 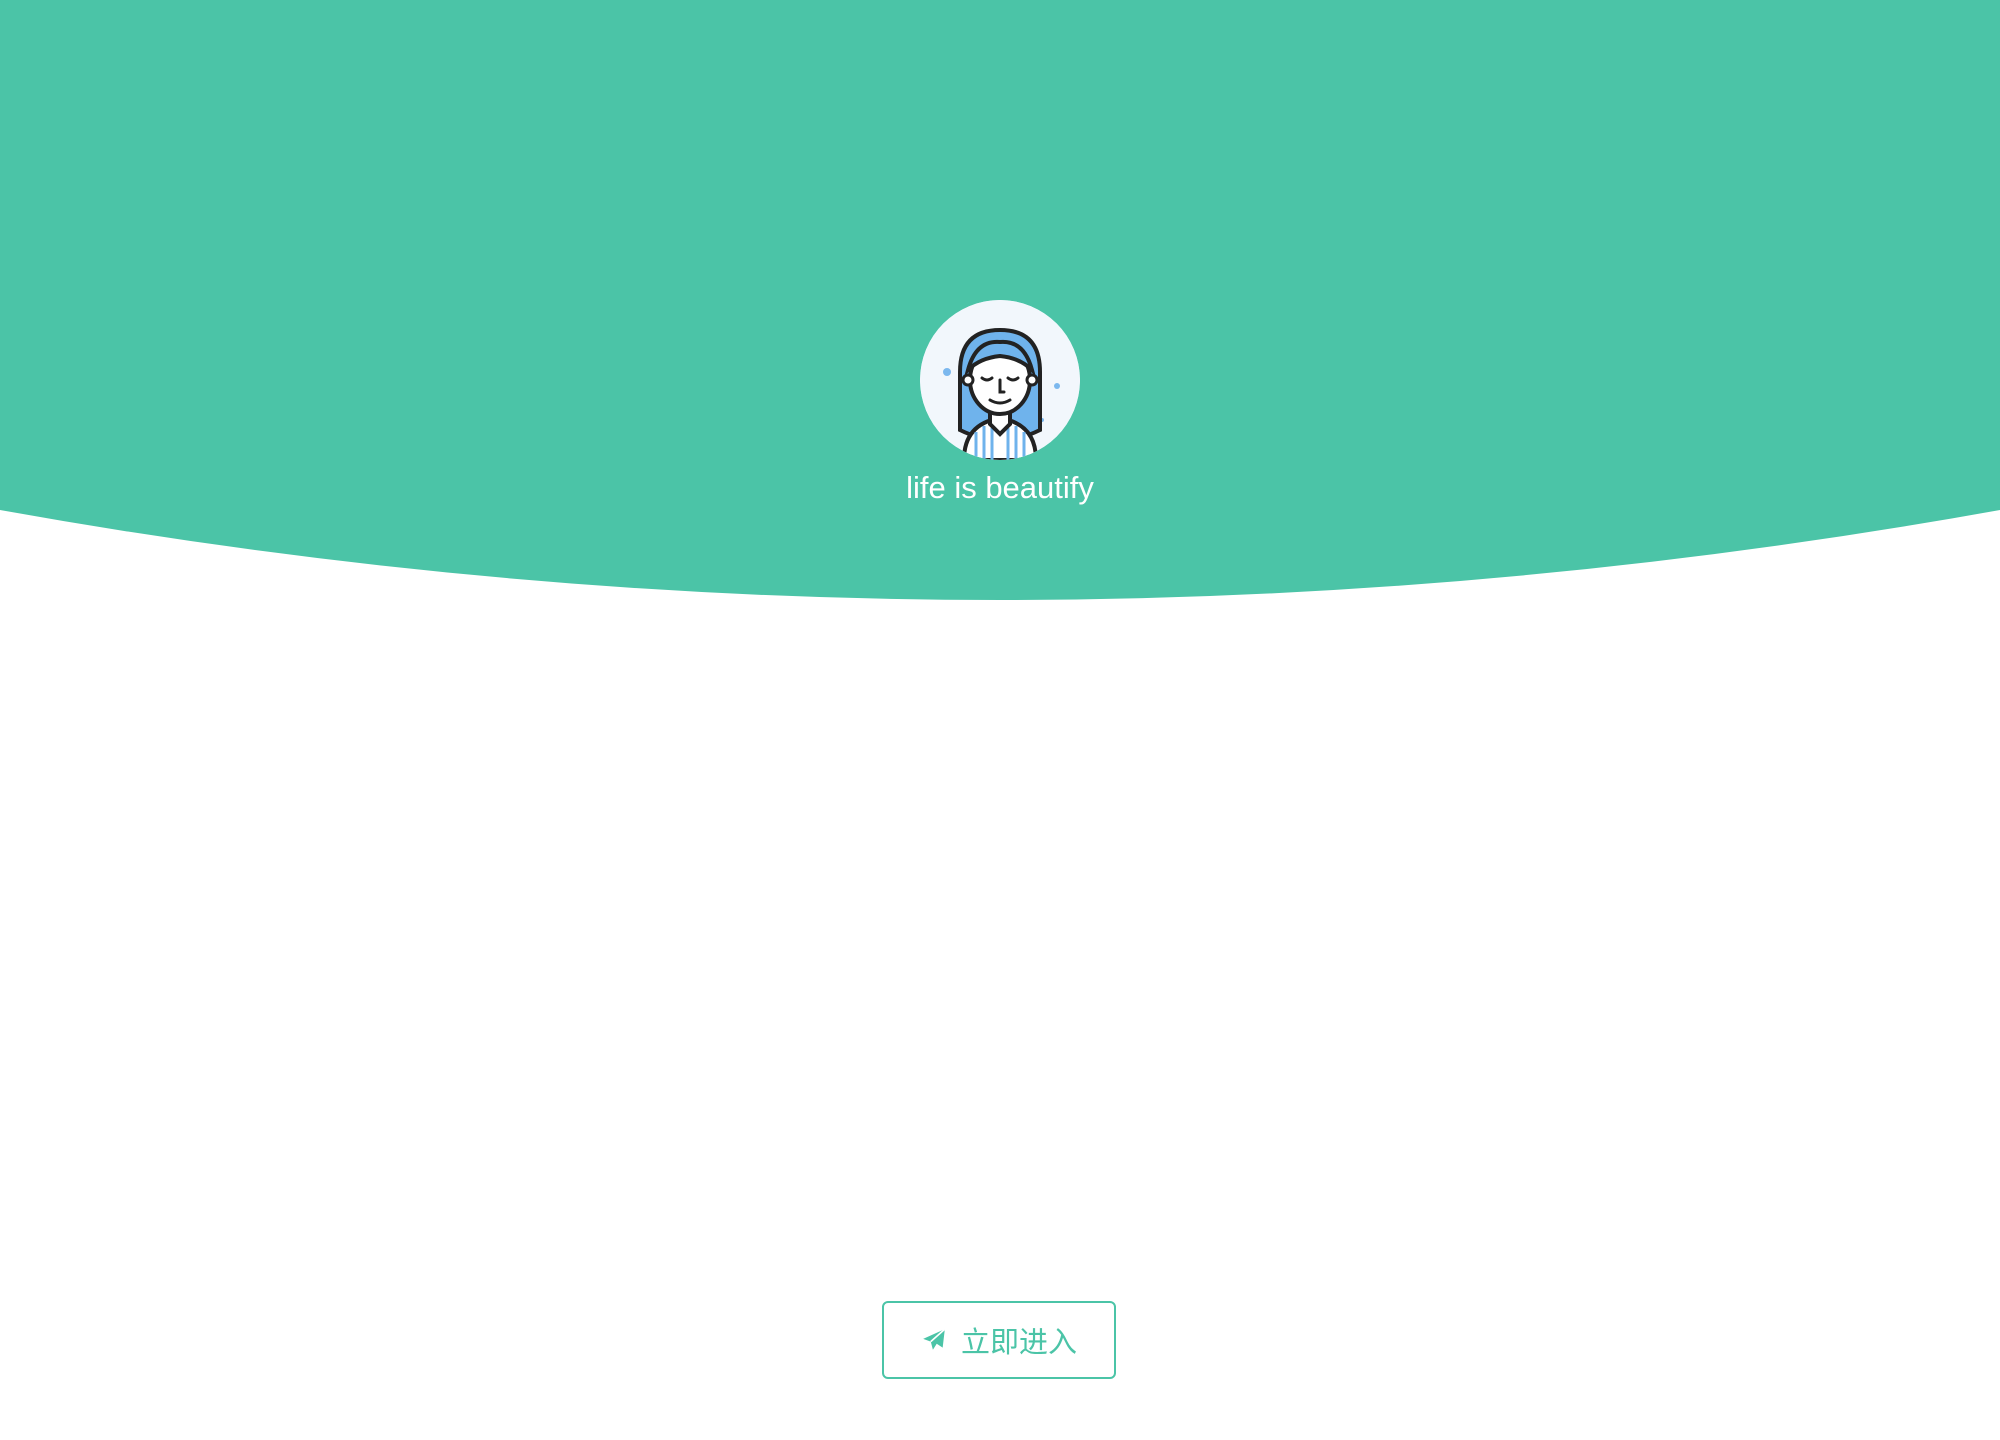 I want to click on enter-now-button: 立即进入, so click(x=999, y=1340).